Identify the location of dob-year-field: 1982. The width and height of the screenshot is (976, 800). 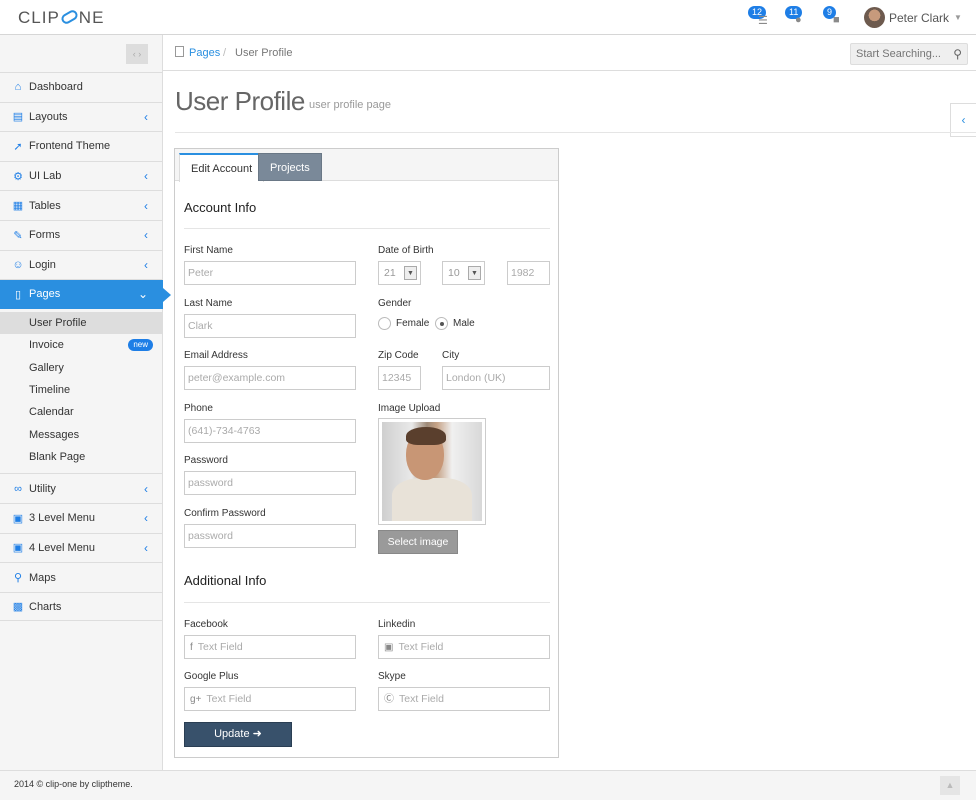
(528, 273).